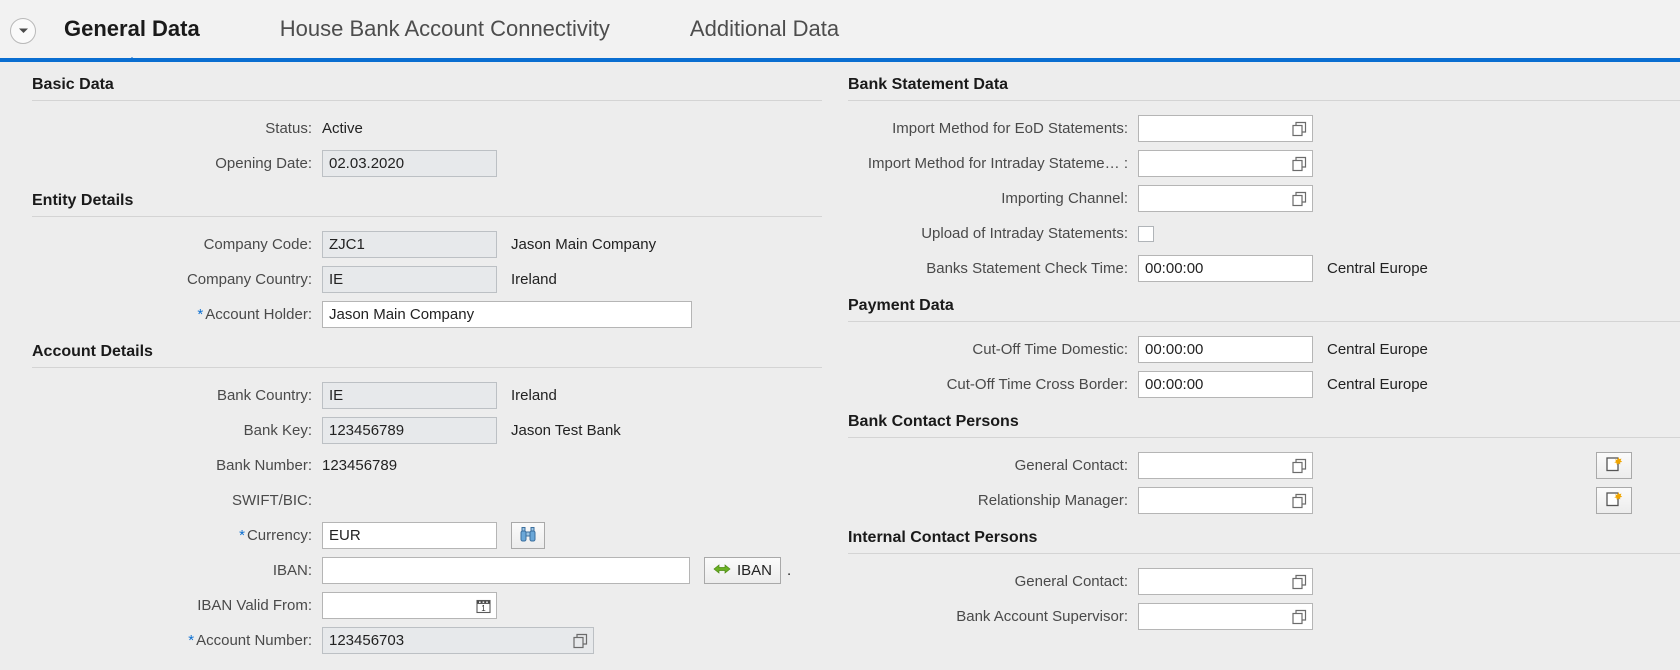 This screenshot has height=670, width=1680. I want to click on importing-channel-label: Importing Channel:, so click(1064, 198).